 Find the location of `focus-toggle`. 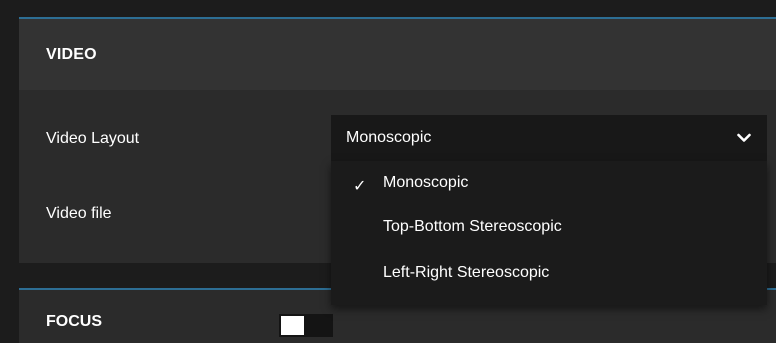

focus-toggle is located at coordinates (306, 325).